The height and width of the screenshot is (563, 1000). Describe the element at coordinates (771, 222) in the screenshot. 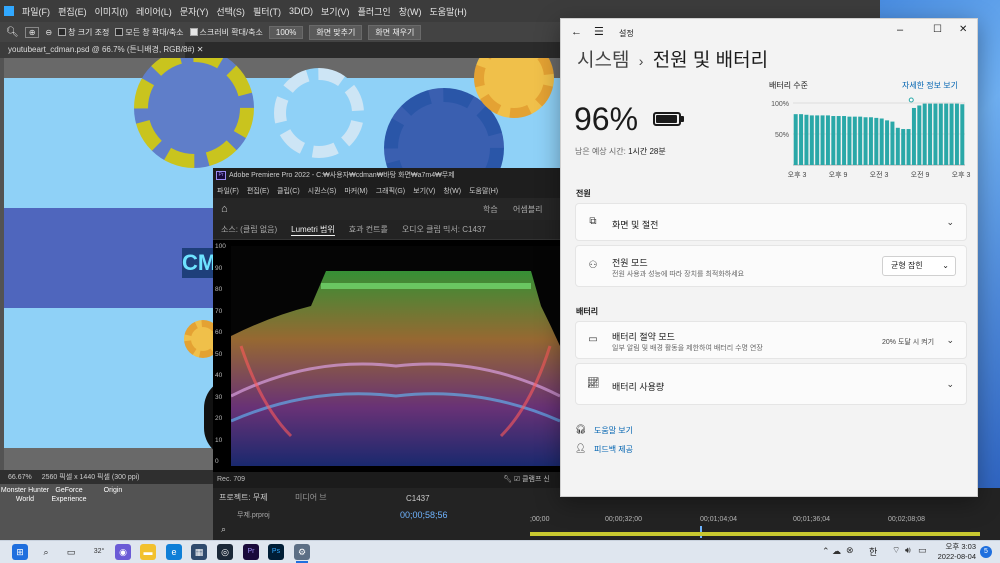

I see `screen-sleep-card: ⧉ 화면 및 절전 ⌄` at that location.